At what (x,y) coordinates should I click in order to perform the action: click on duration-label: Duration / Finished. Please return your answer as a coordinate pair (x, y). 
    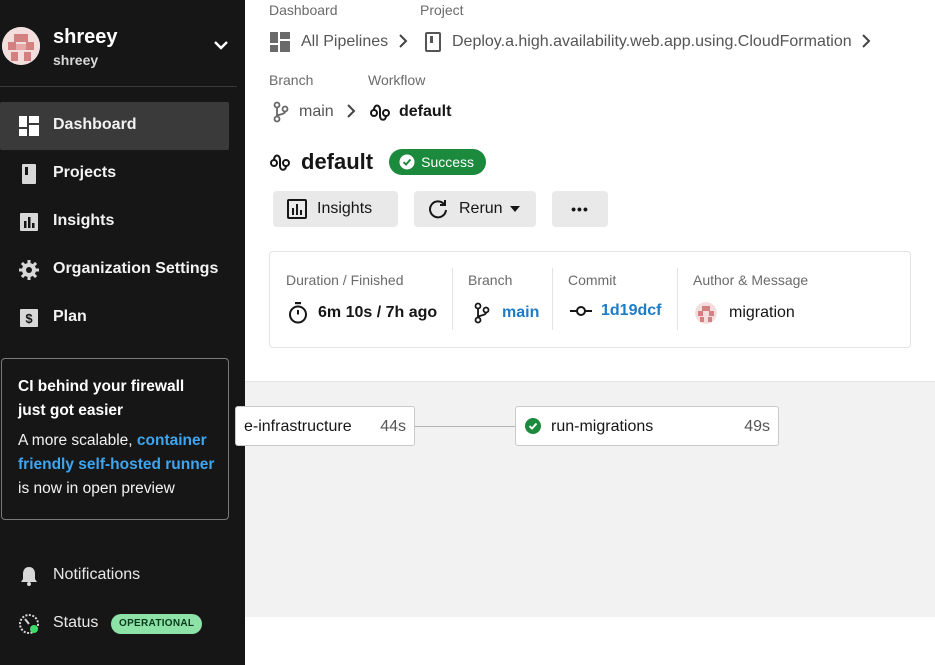
    Looking at the image, I should click on (345, 280).